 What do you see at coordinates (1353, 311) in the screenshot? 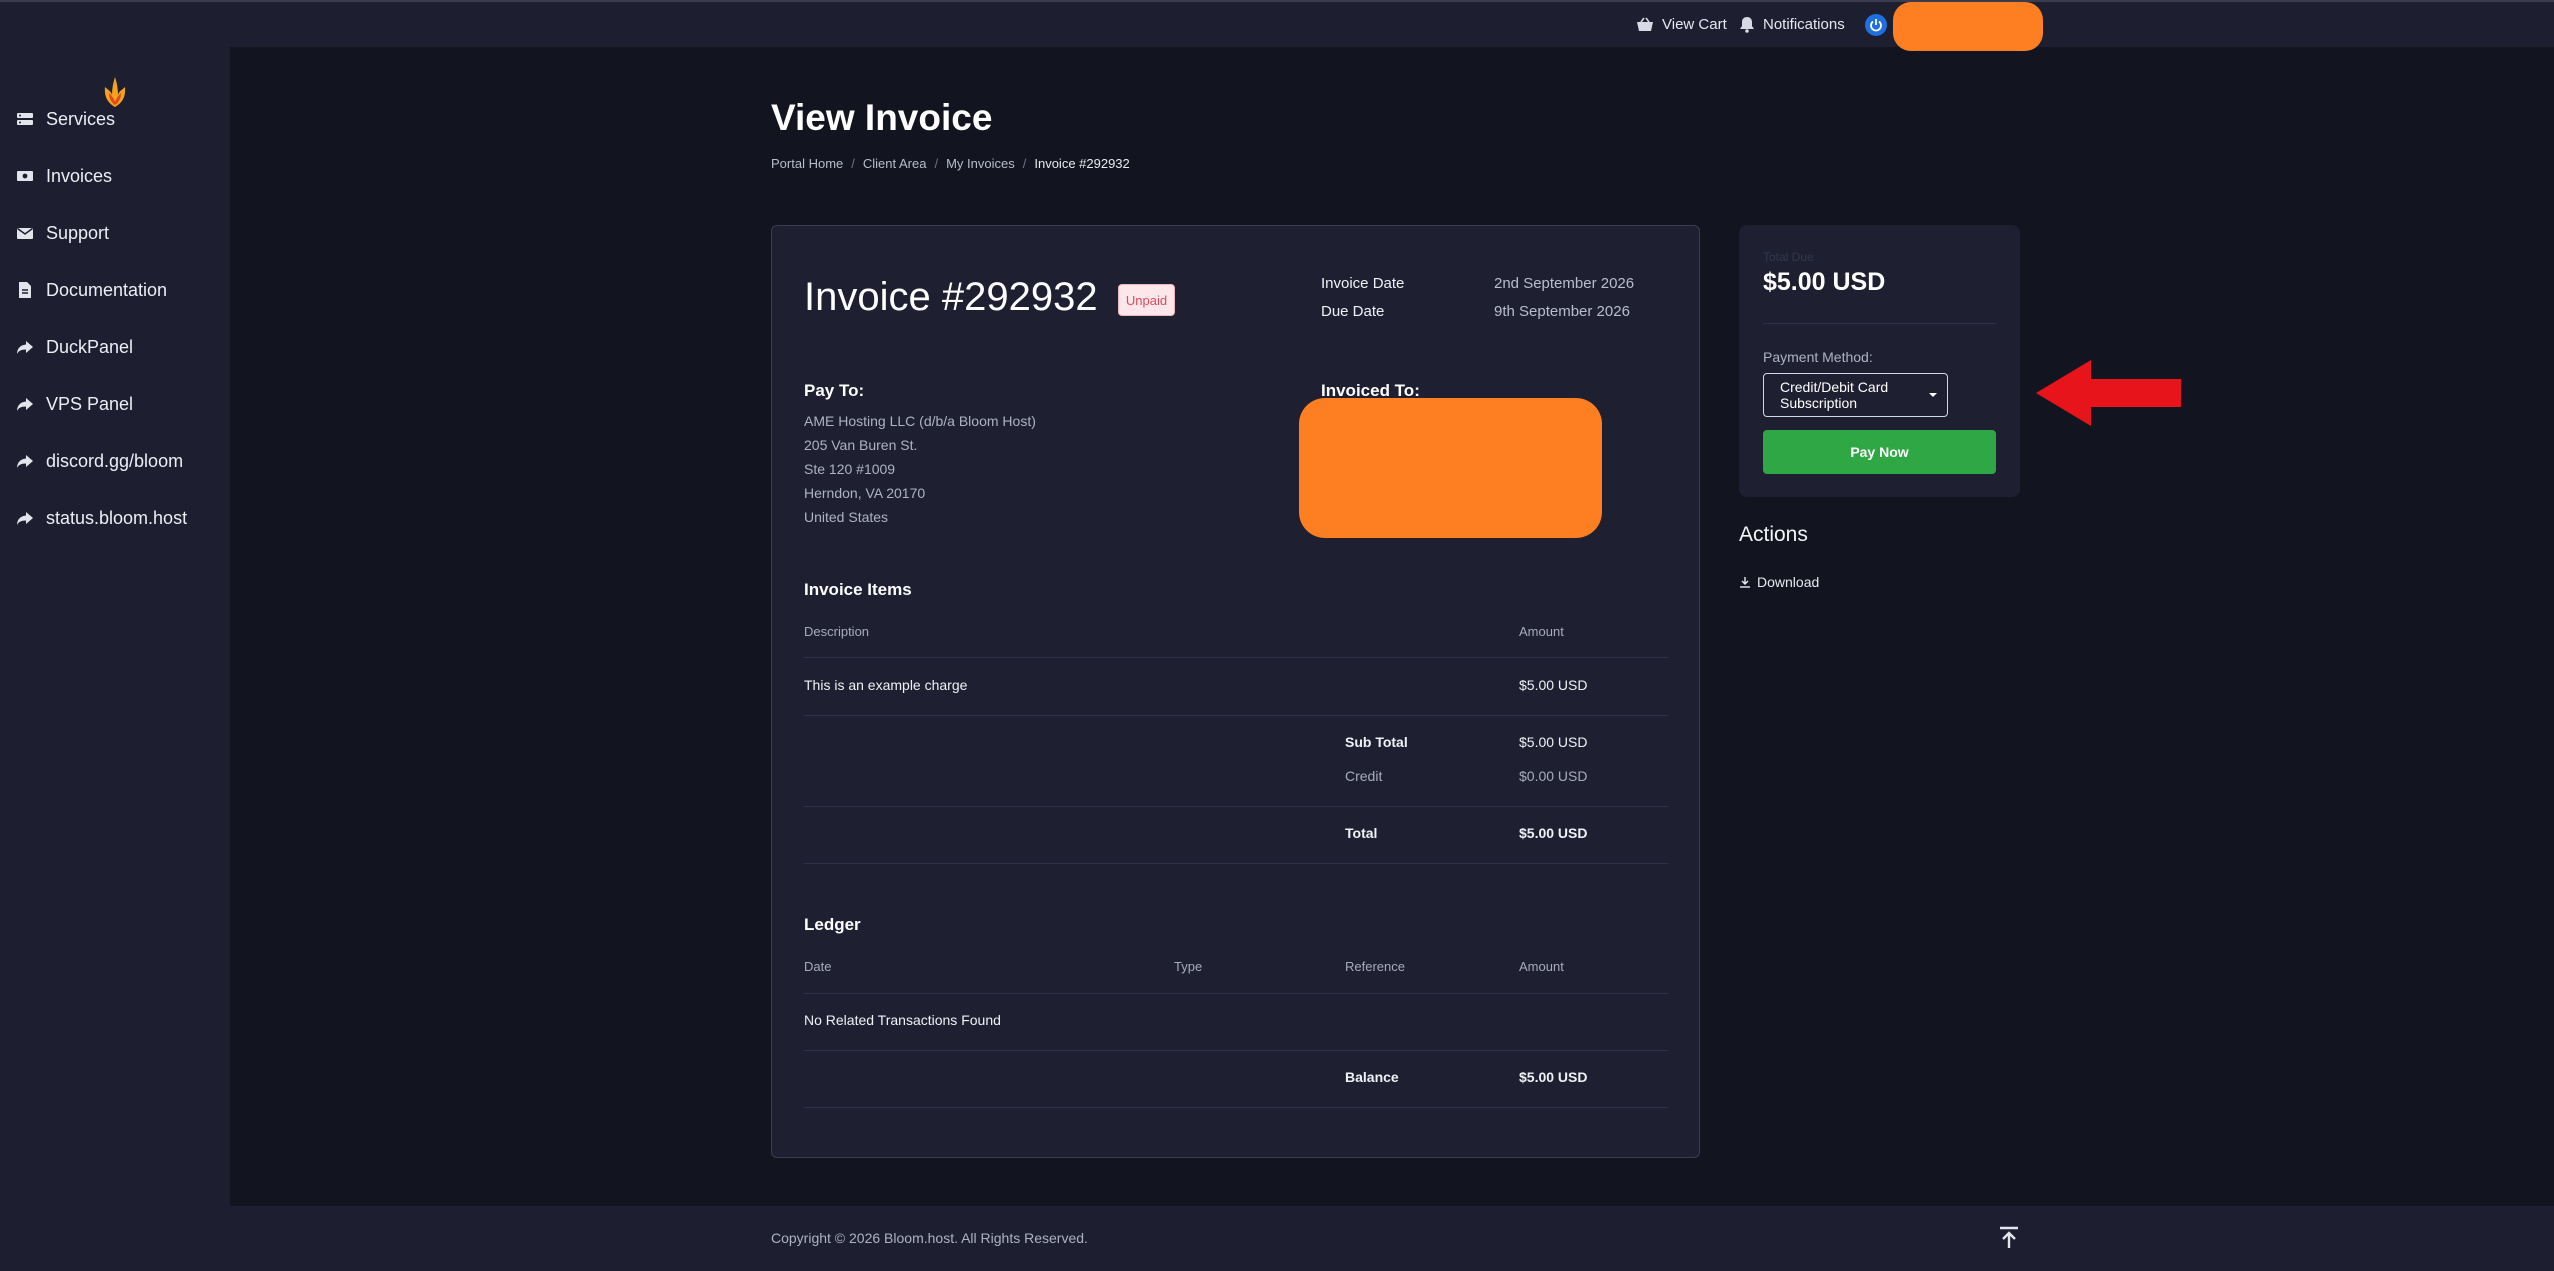
I see `due-date-label: Due Date` at bounding box center [1353, 311].